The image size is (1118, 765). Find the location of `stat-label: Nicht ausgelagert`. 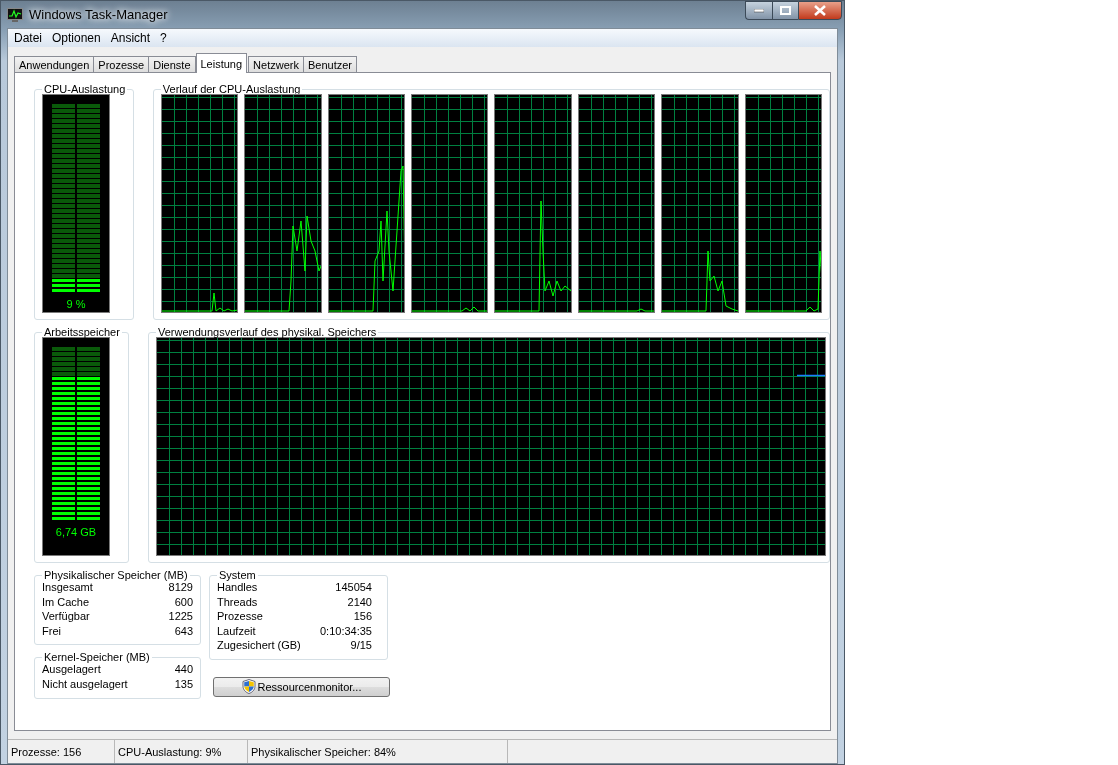

stat-label: Nicht ausgelagert is located at coordinates (85, 684).